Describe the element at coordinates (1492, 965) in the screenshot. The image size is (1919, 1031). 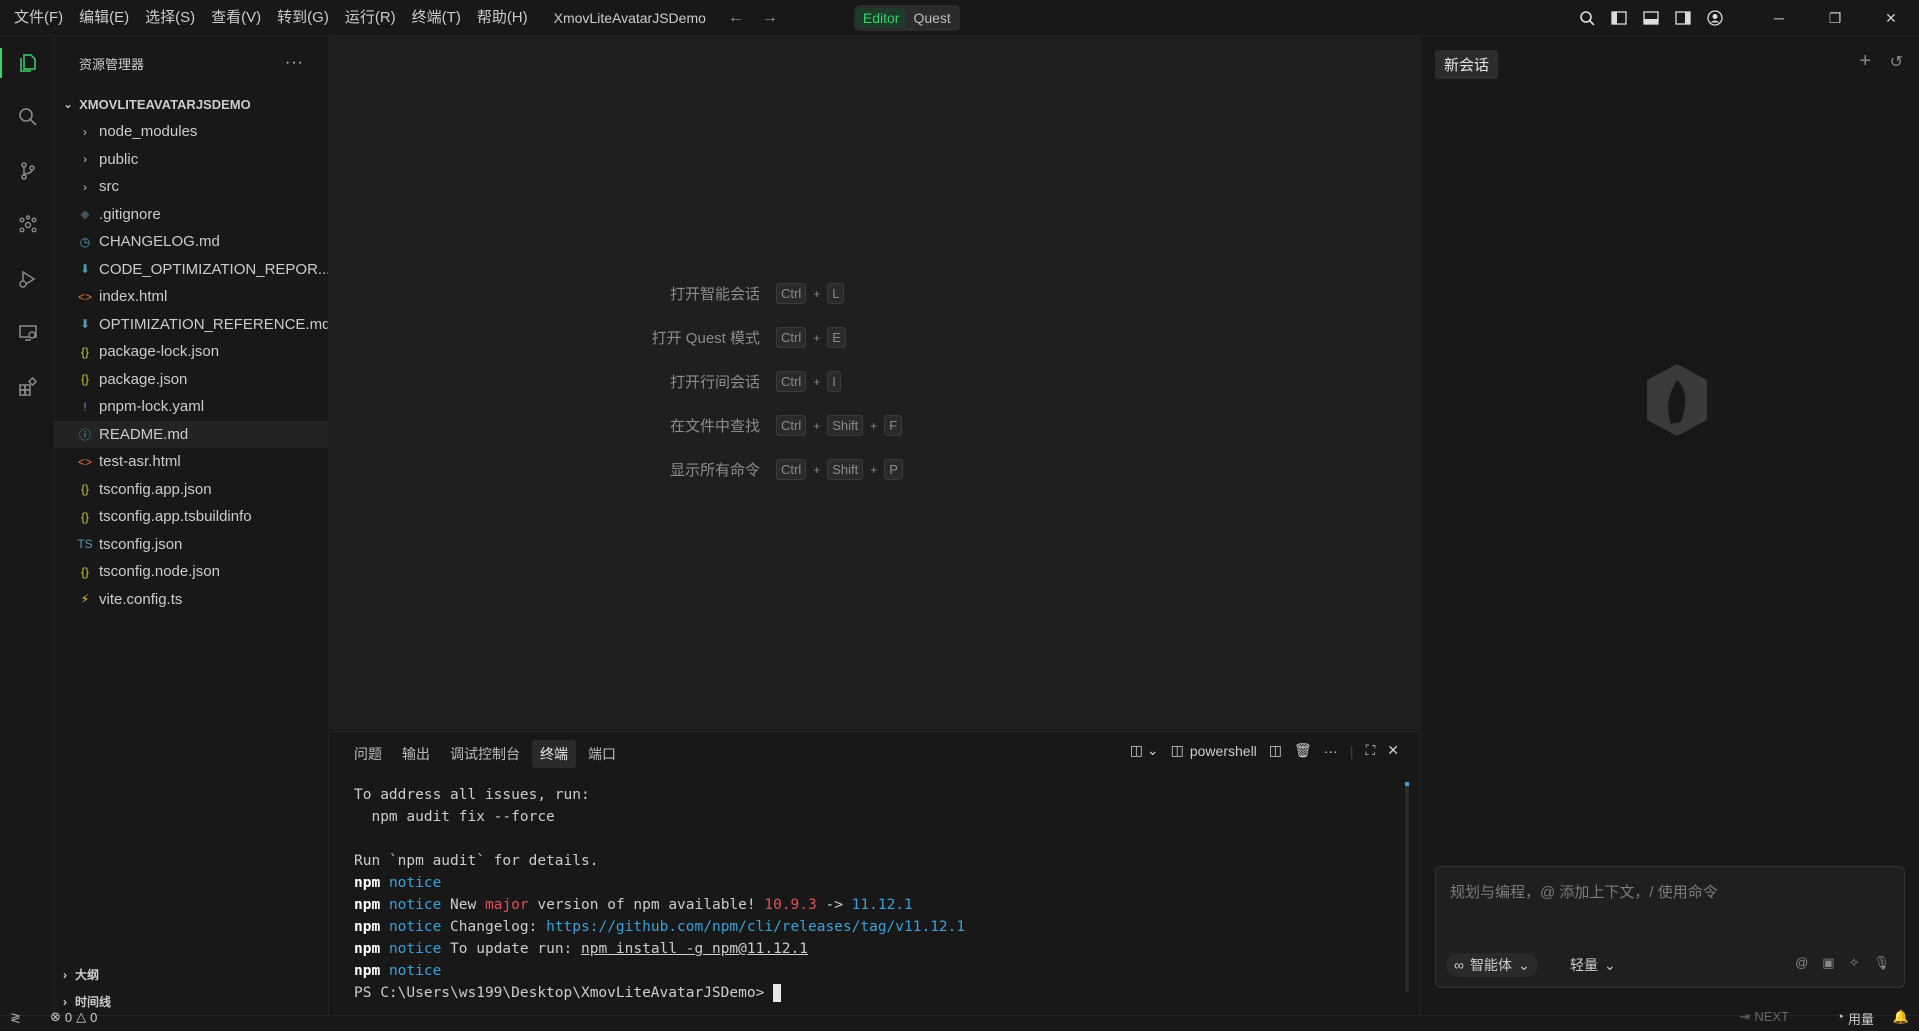
I see `agent-mode-button: ∞ 智能体 ⌄` at that location.